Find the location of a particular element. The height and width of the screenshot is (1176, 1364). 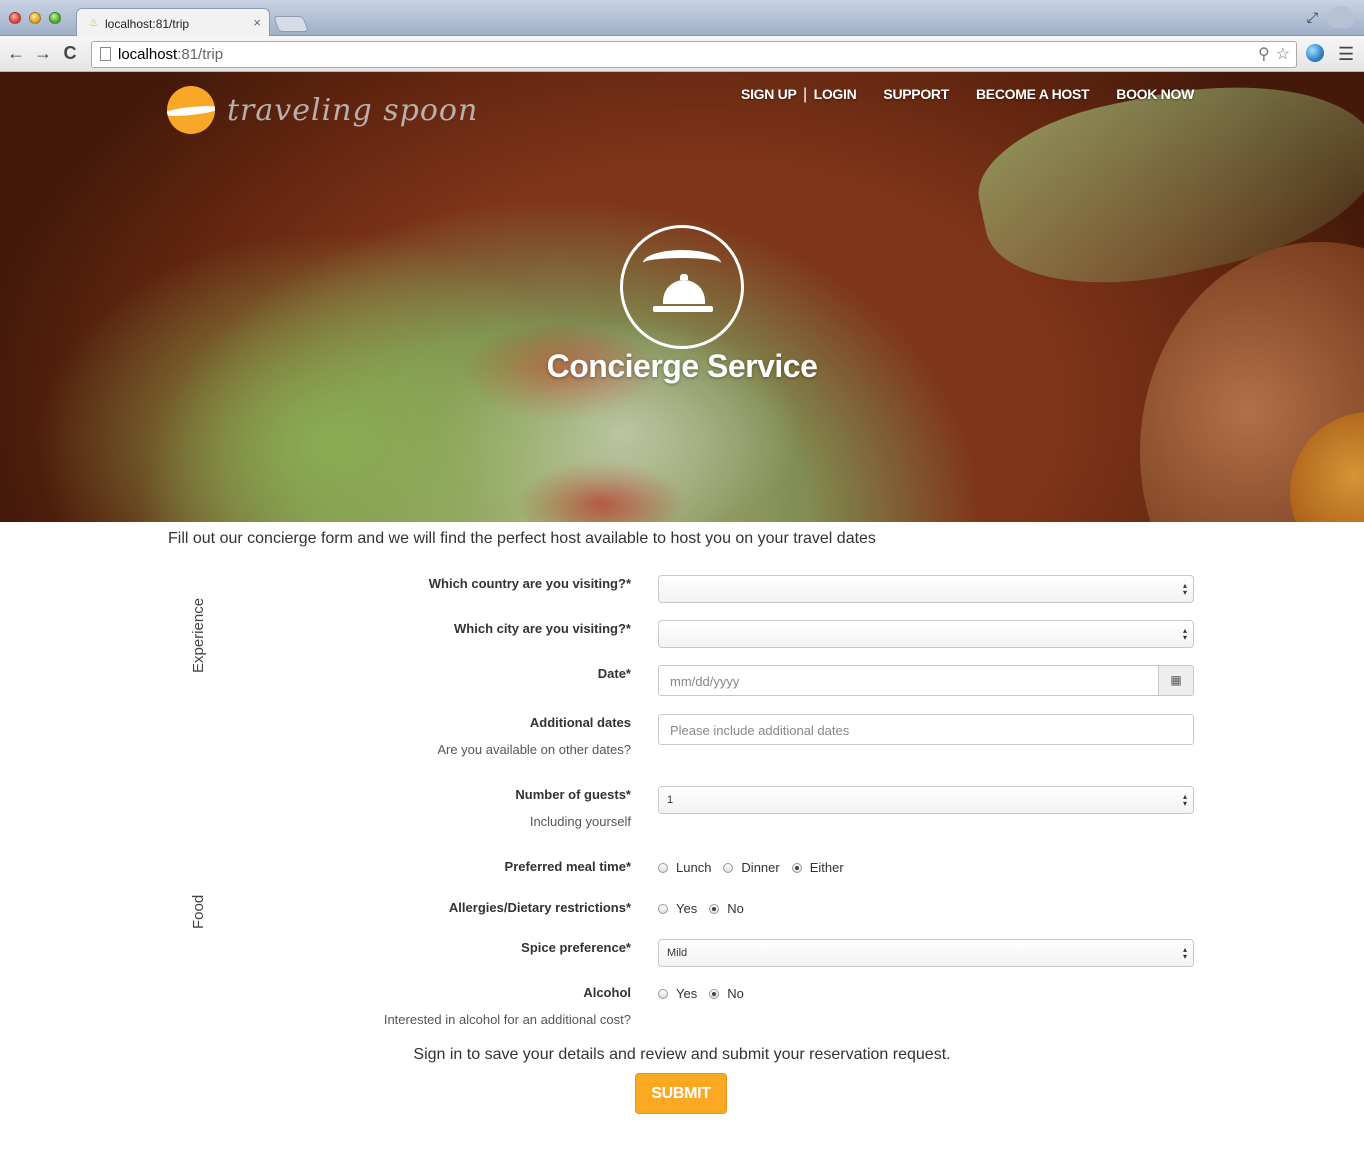

address-bar: localhost:81/trip ⚲ ☆ is located at coordinates (694, 54).